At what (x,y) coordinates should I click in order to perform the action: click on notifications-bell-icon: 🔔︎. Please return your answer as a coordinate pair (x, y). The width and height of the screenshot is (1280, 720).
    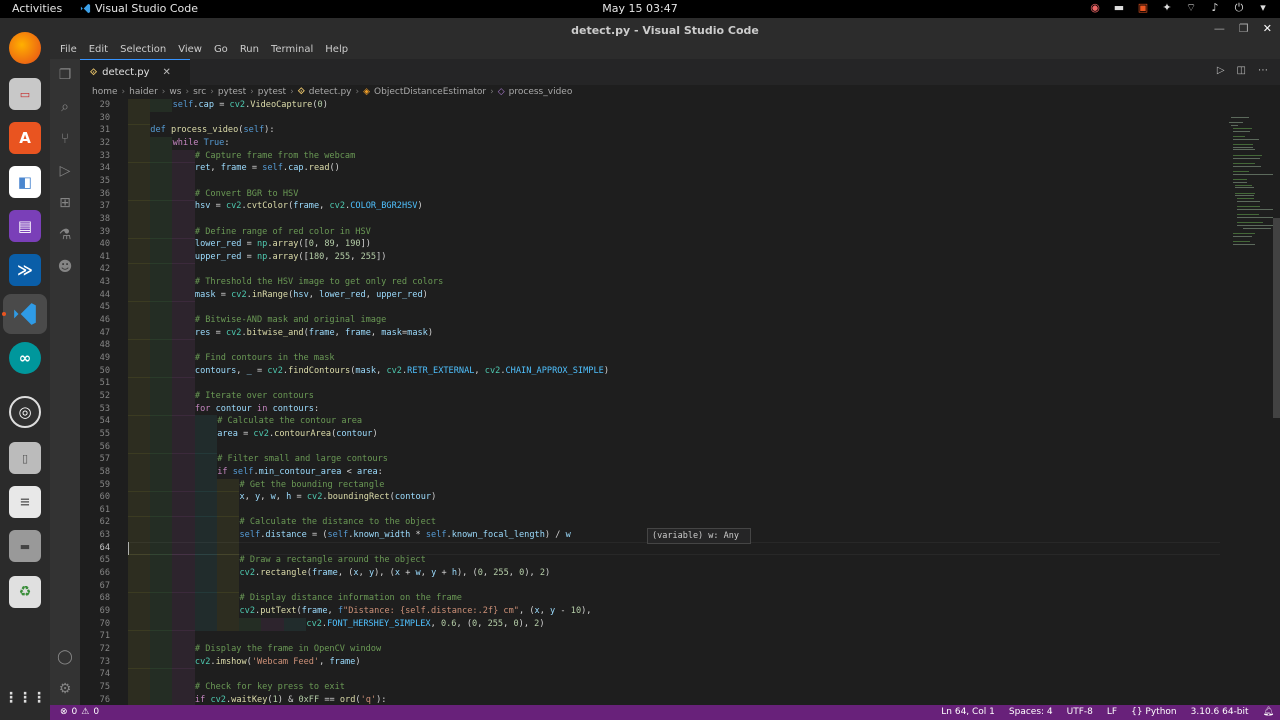
    Looking at the image, I should click on (1268, 712).